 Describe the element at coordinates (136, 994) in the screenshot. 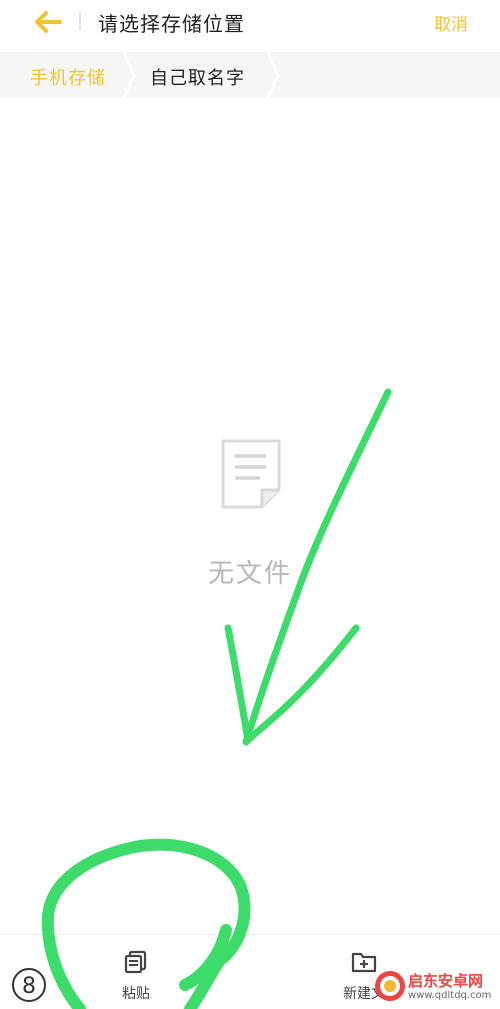

I see `paste-label: 粘贴` at that location.